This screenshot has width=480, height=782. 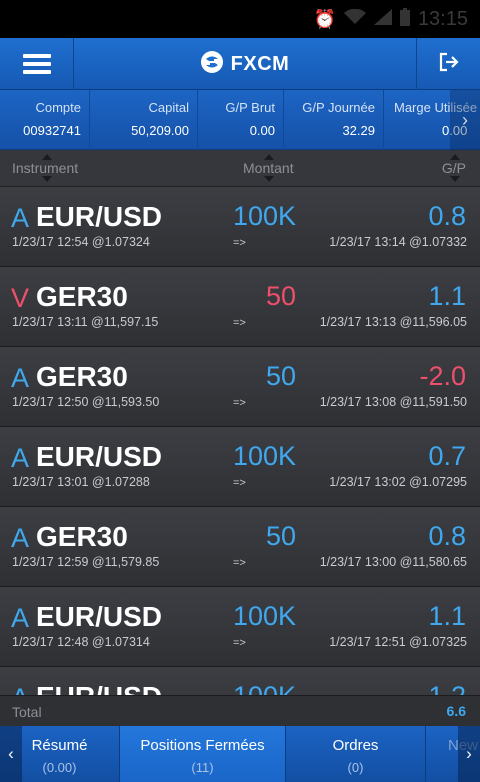 I want to click on tab-positions-fermees: Positions Fermées (11), so click(x=203, y=754).